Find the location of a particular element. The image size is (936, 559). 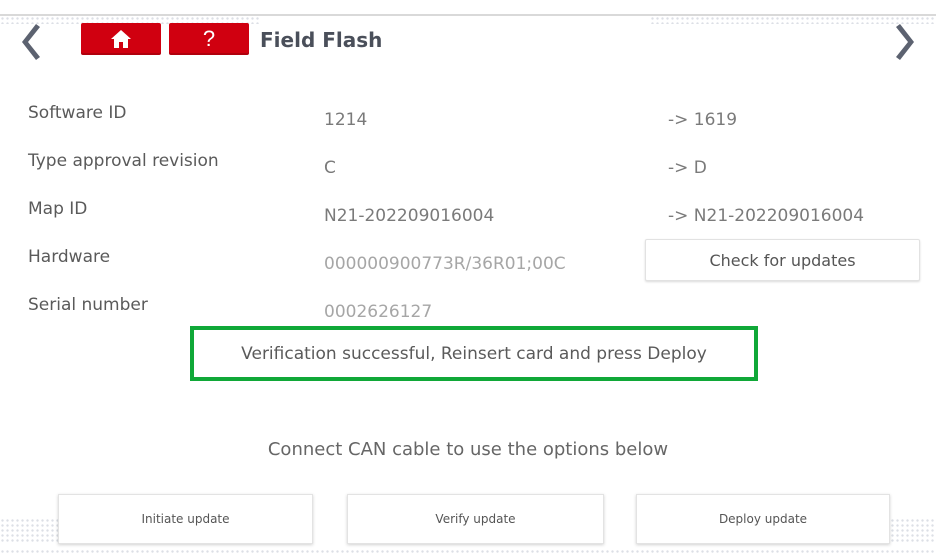

home-icon is located at coordinates (121, 39).